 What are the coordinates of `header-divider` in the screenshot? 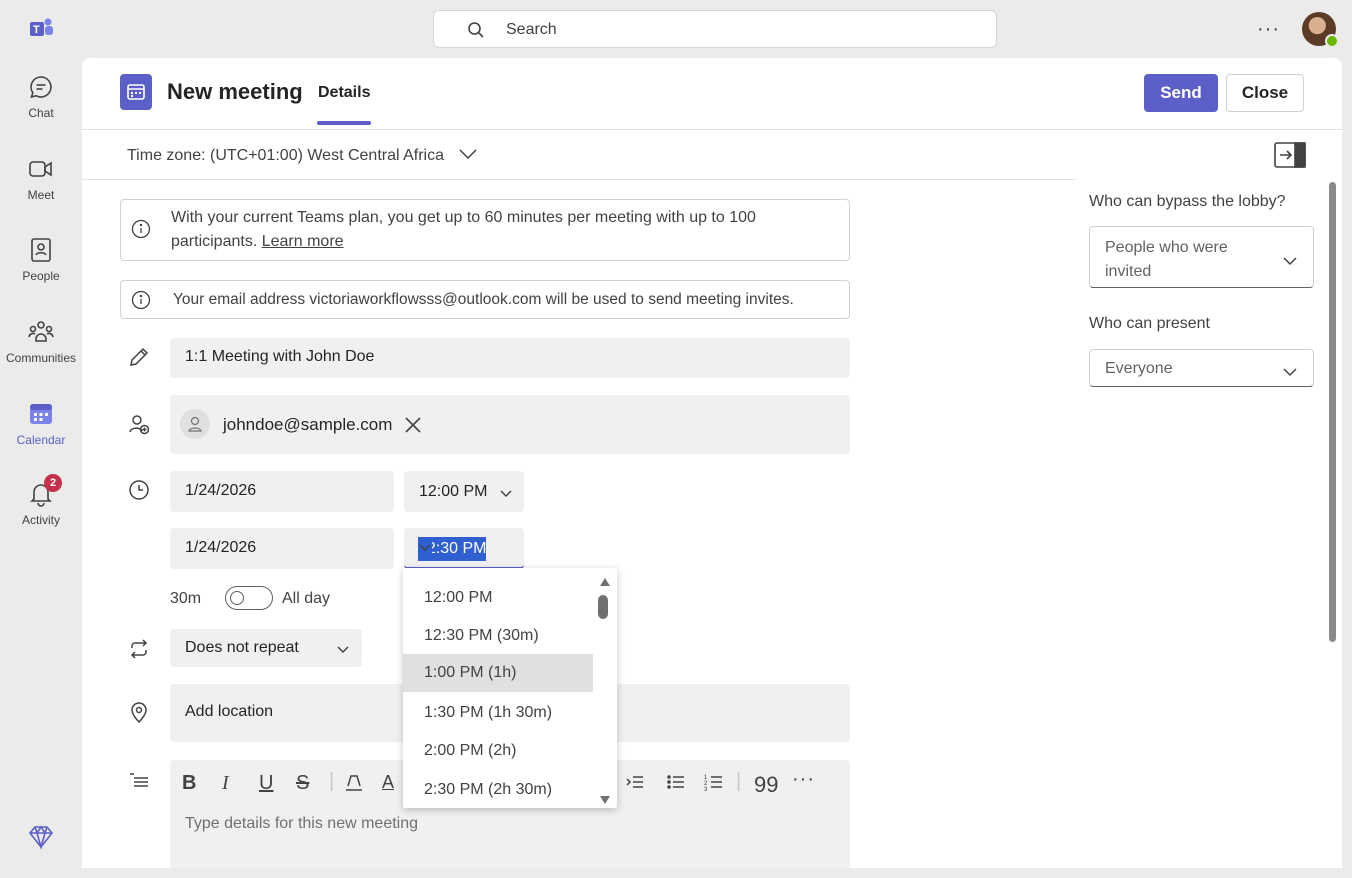 It's located at (712, 129).